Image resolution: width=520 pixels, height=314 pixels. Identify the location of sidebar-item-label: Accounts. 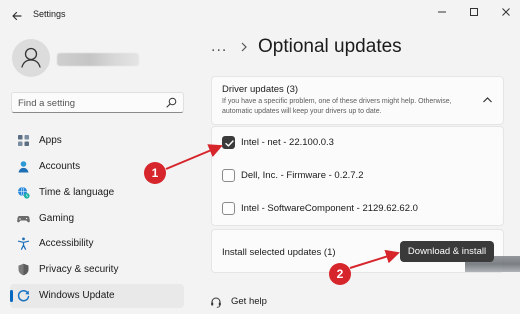
(60, 166).